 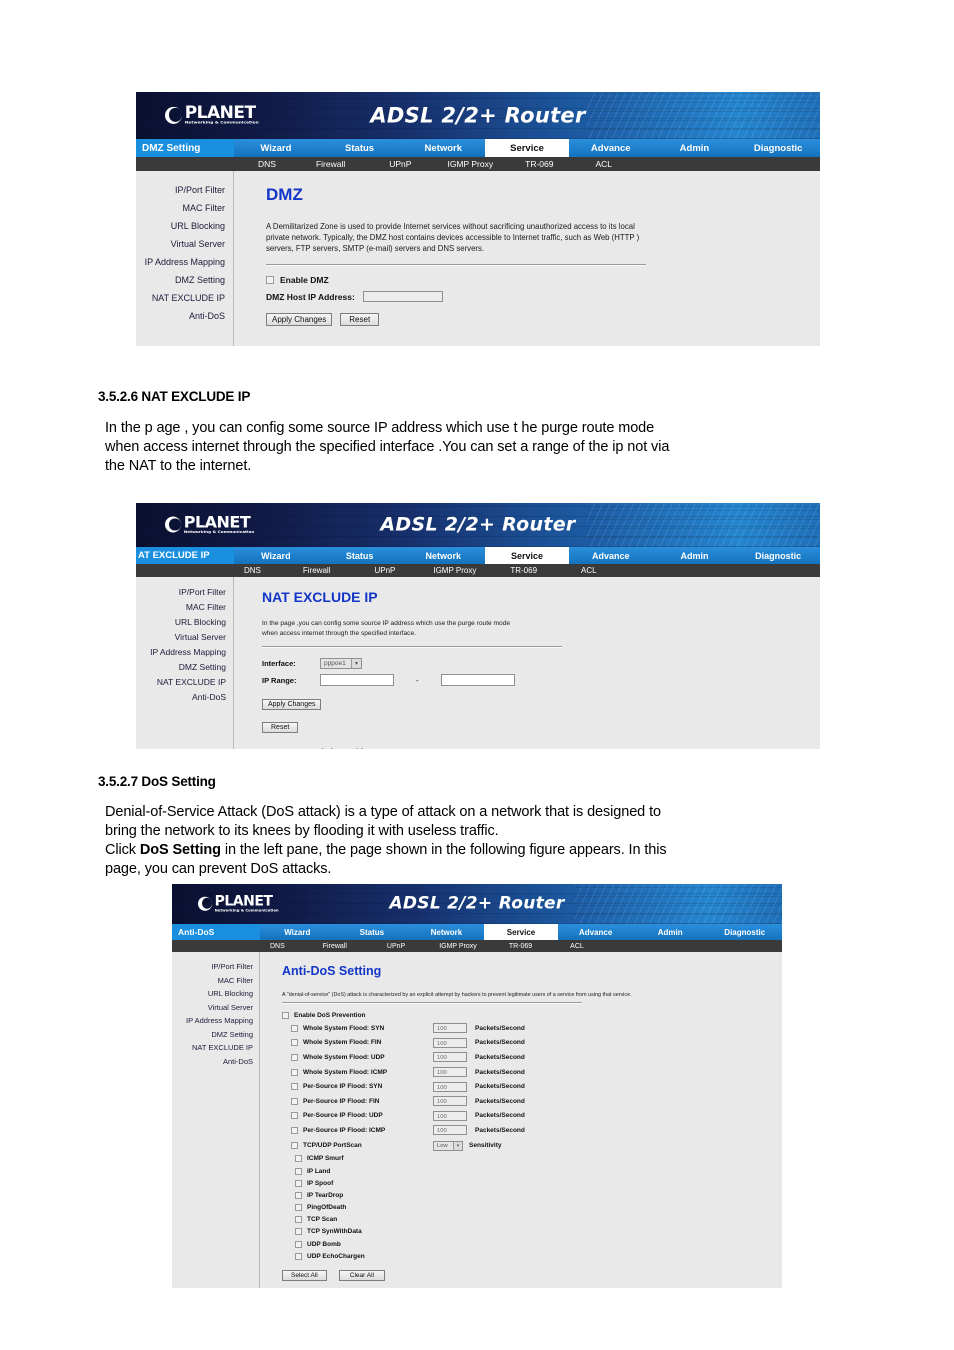 What do you see at coordinates (695, 555) in the screenshot?
I see `tab-admin-nat: Admin` at bounding box center [695, 555].